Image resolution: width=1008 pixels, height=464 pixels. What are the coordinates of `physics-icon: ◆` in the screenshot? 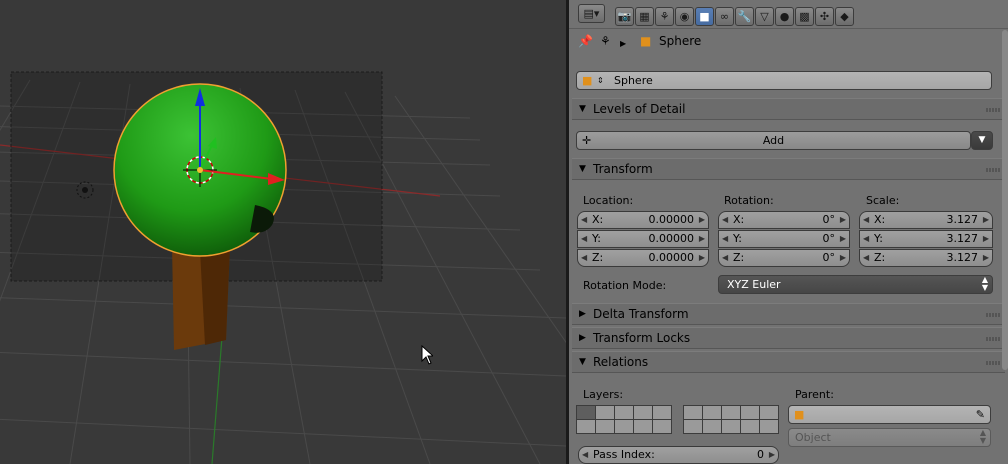 It's located at (844, 16).